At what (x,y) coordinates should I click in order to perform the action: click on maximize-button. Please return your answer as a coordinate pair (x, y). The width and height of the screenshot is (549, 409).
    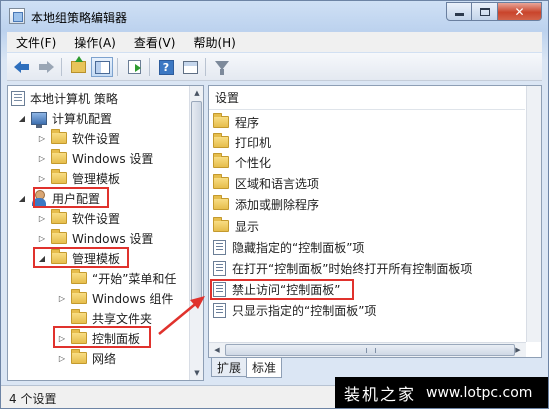
    Looking at the image, I should click on (485, 11).